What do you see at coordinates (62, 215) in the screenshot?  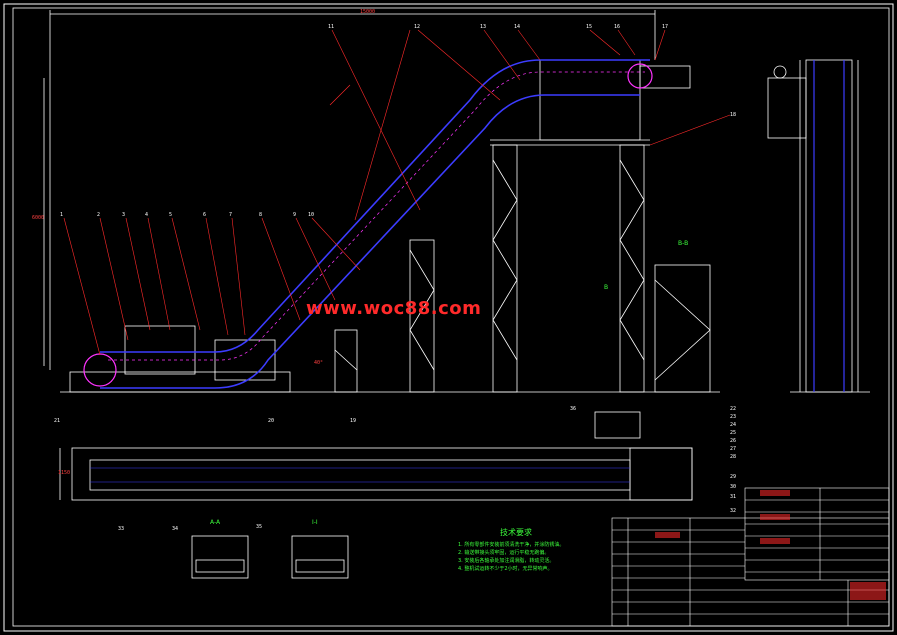 I see `part-number: 1` at bounding box center [62, 215].